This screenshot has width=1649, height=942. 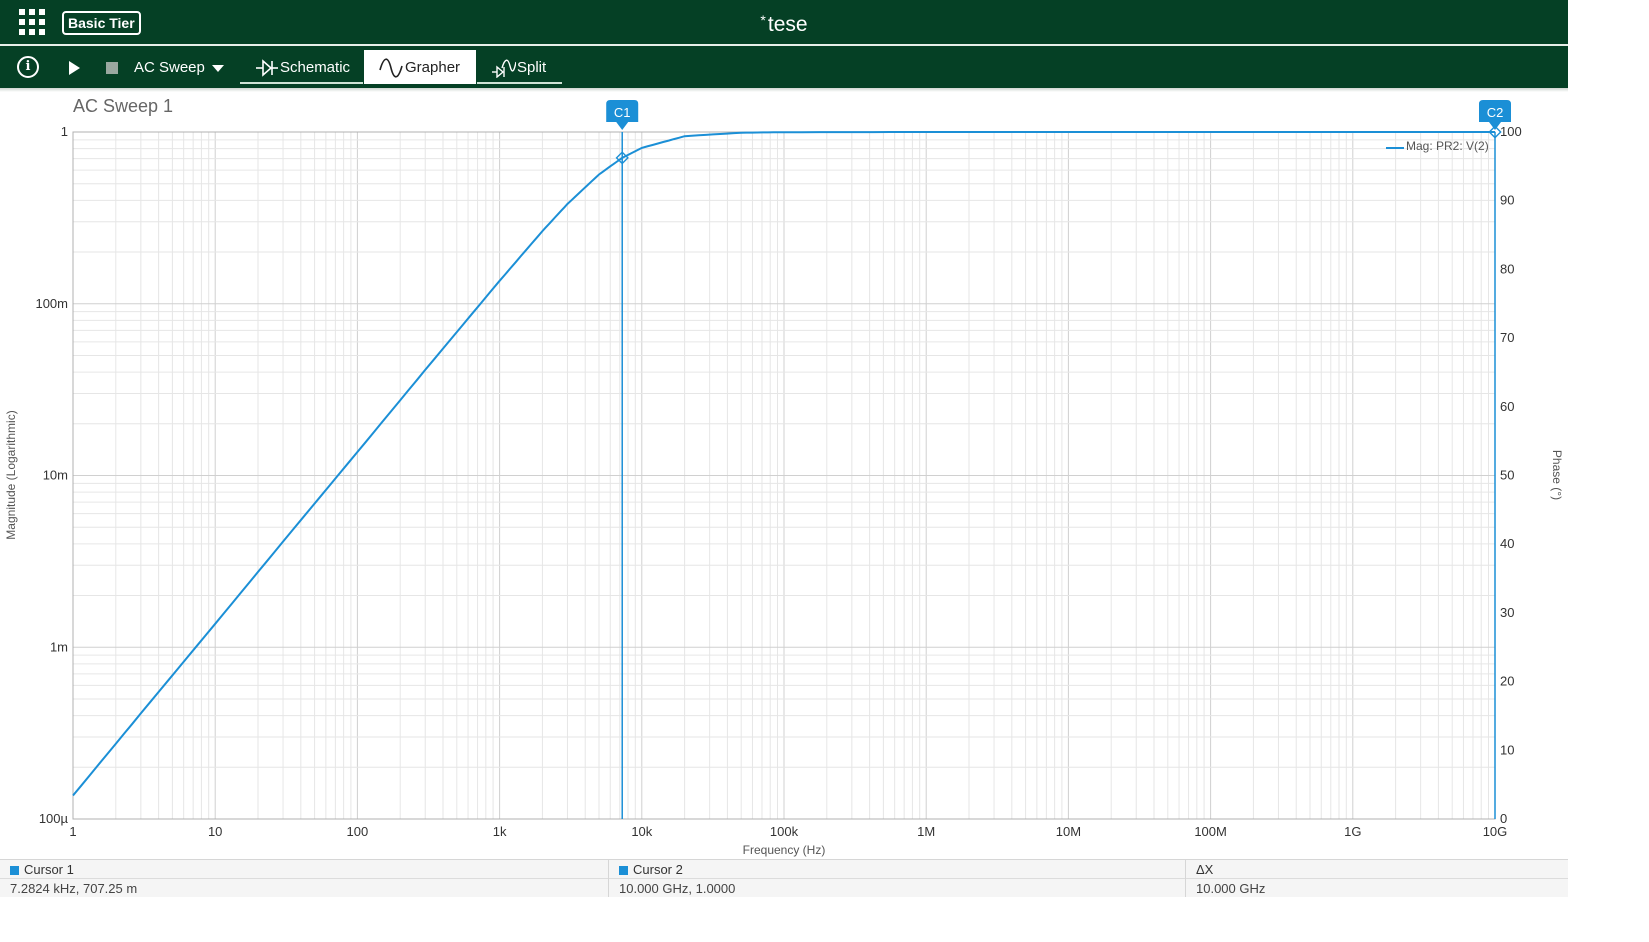 I want to click on x-tick-label: 10, so click(x=215, y=831).